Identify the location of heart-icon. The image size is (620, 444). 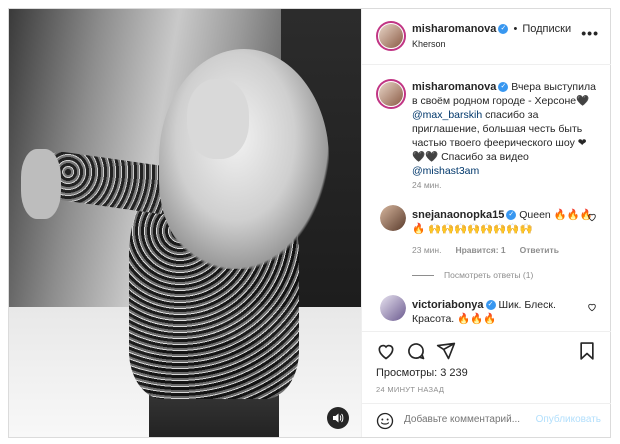
(386, 351).